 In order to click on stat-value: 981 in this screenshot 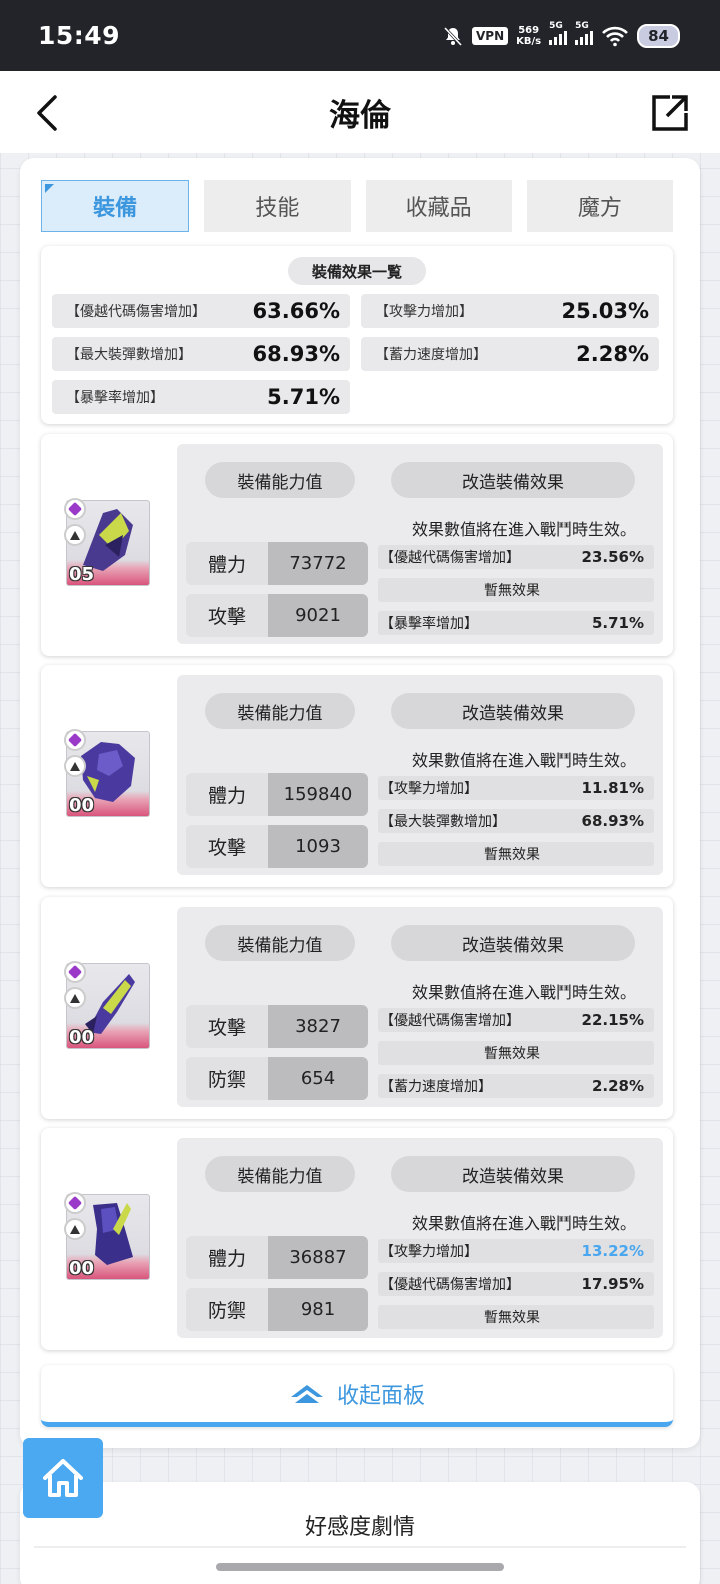, I will do `click(318, 1309)`.